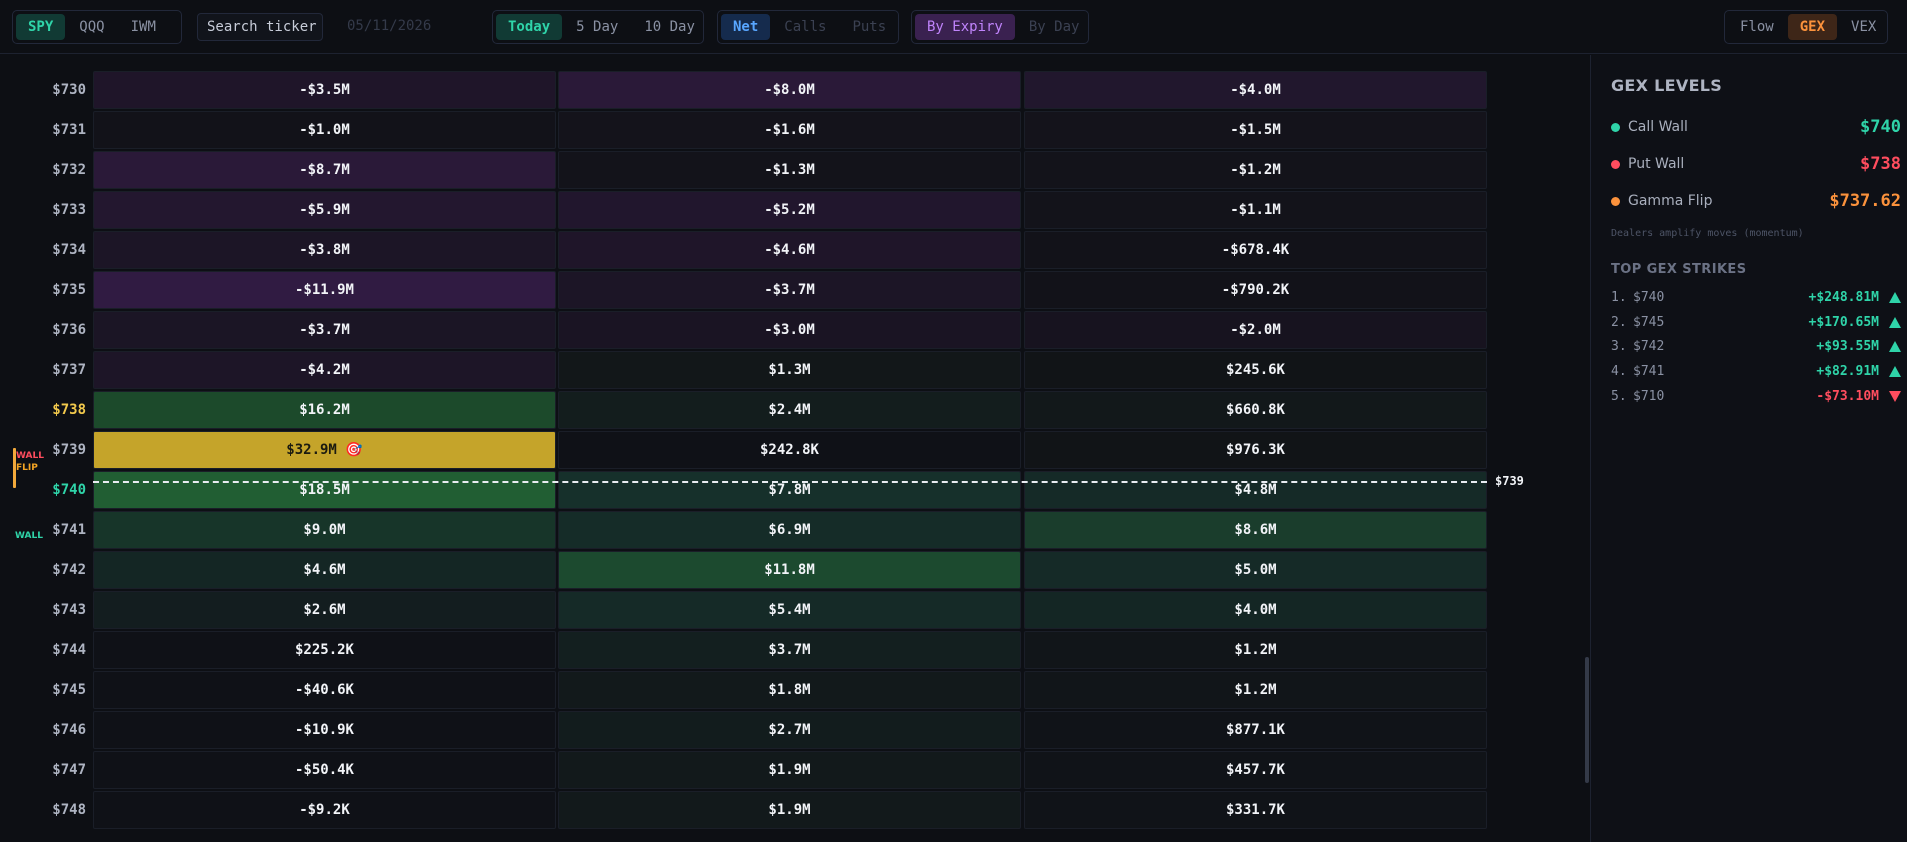  Describe the element at coordinates (1756, 322) in the screenshot. I see `top-strike-row: 2. $745 +$170.65M` at that location.